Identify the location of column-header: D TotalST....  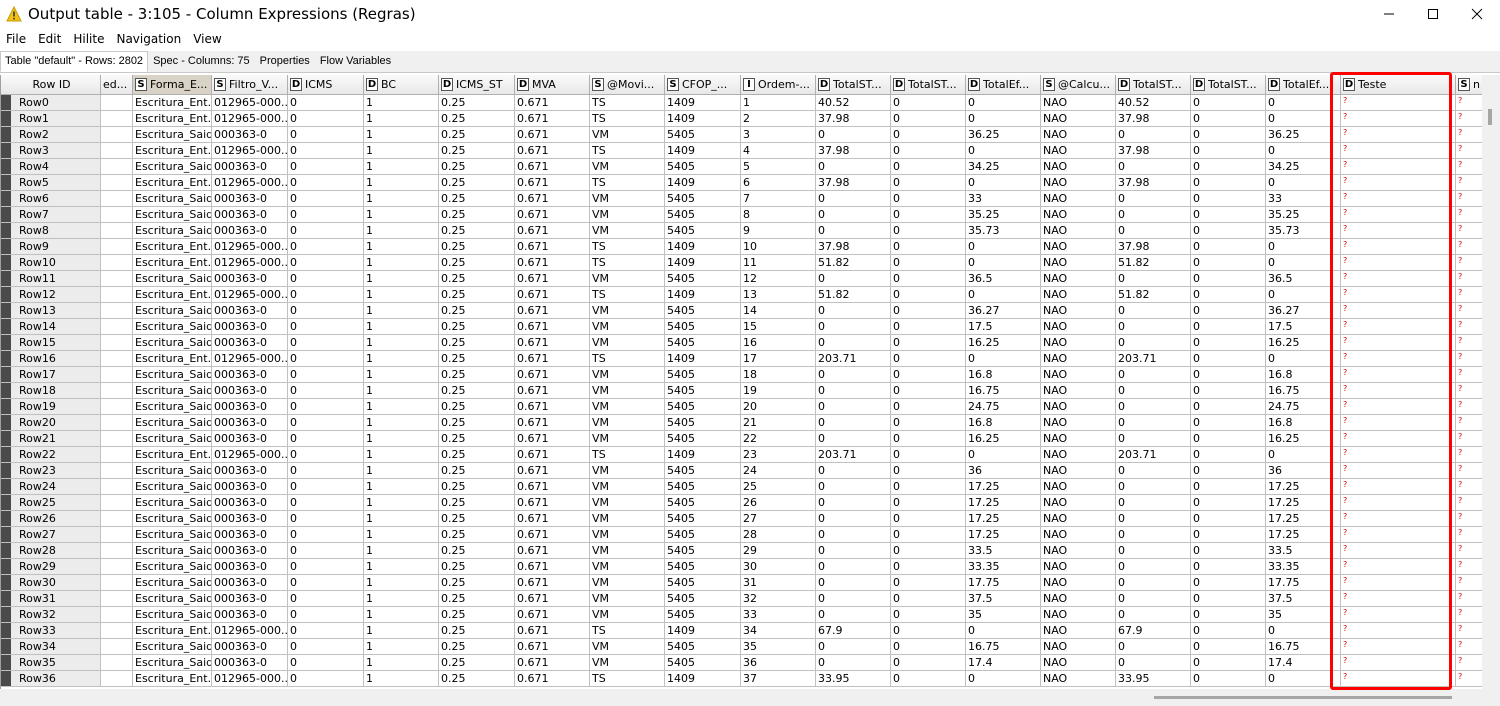
(853, 85).